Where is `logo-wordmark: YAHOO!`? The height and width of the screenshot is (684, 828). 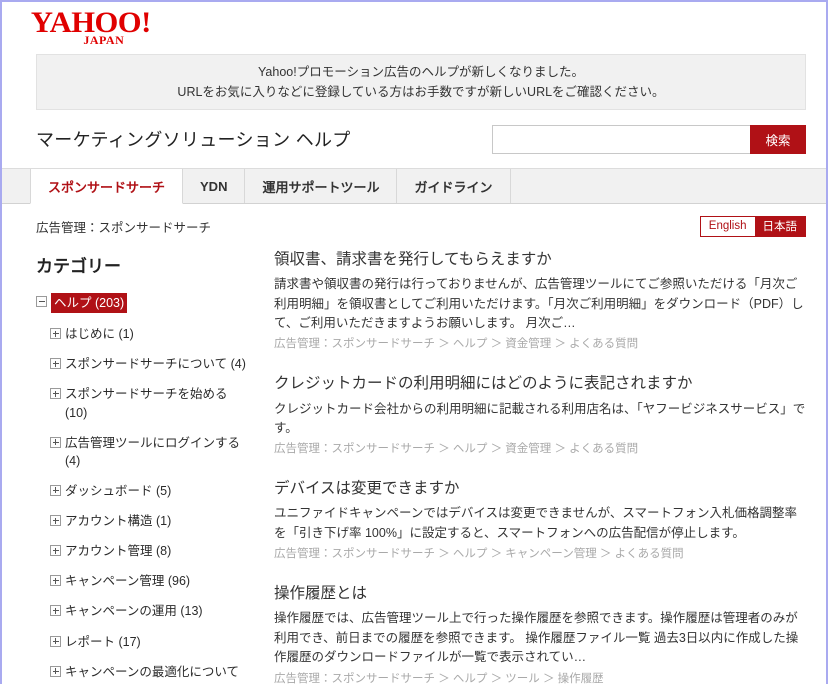 logo-wordmark: YAHOO! is located at coordinates (90, 22).